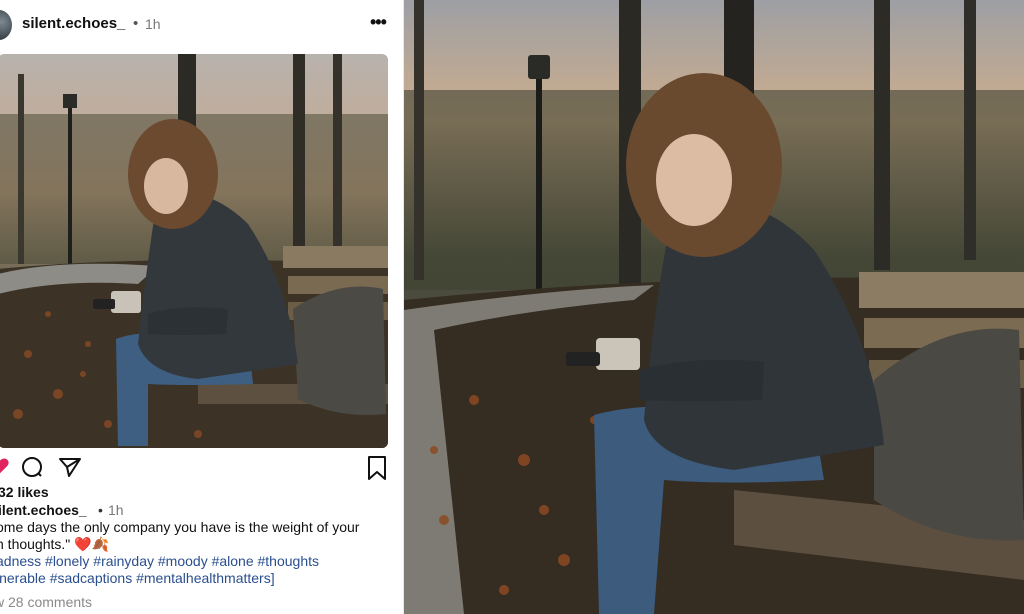 This screenshot has width=1024, height=614. Describe the element at coordinates (73, 23) in the screenshot. I see `post-username: silent.echoes_` at that location.